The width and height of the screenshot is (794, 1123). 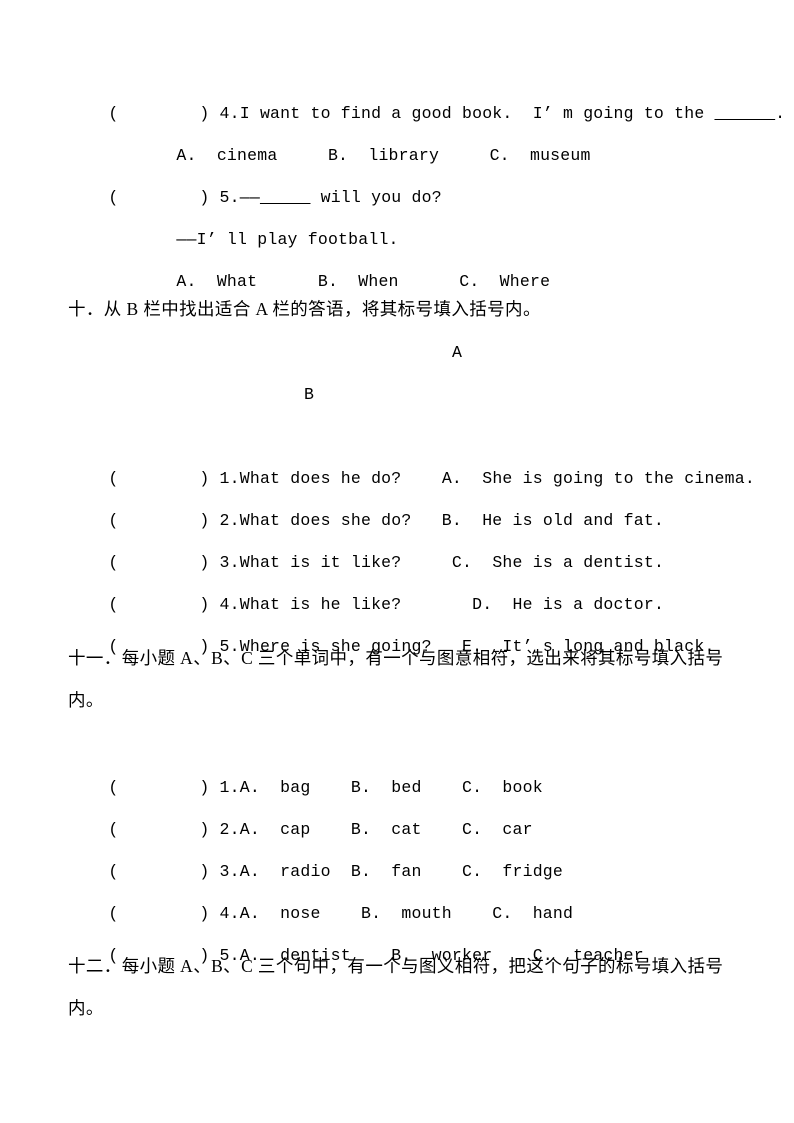 I want to click on vocab-row-1: ( ) 1.A. bag B. bed C. book, so click(x=404, y=761).